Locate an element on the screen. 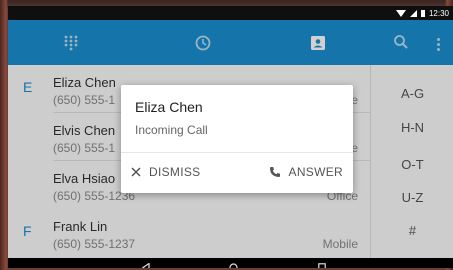 The image size is (453, 270). recents-button is located at coordinates (322, 264).